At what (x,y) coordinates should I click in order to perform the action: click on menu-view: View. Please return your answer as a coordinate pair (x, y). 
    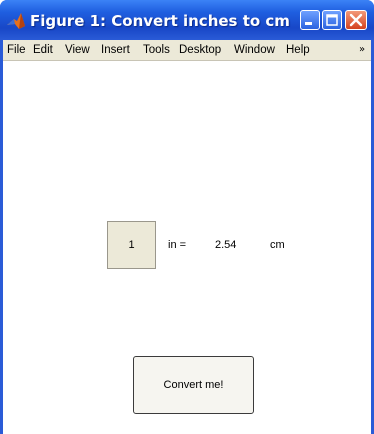
    Looking at the image, I should click on (77, 50).